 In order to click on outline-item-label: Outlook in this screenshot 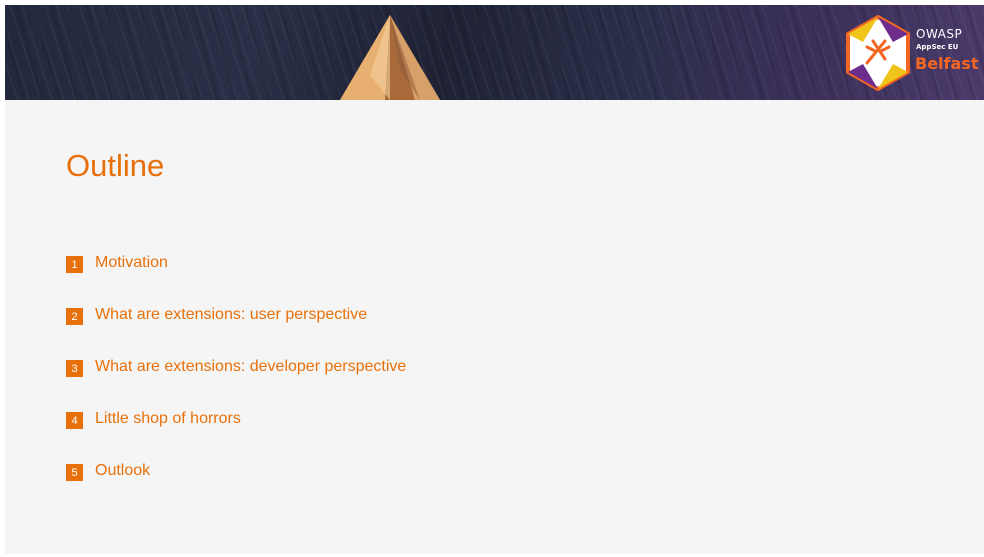, I will do `click(122, 471)`.